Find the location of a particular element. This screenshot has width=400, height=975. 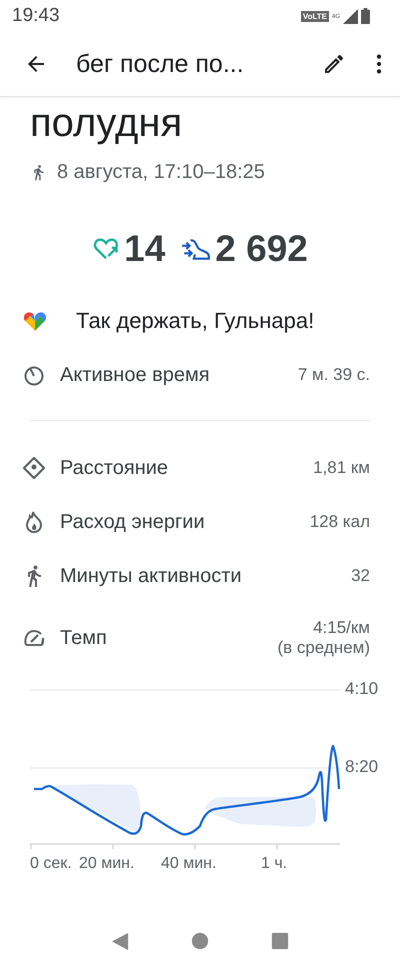

location-diamond-icon is located at coordinates (34, 468).